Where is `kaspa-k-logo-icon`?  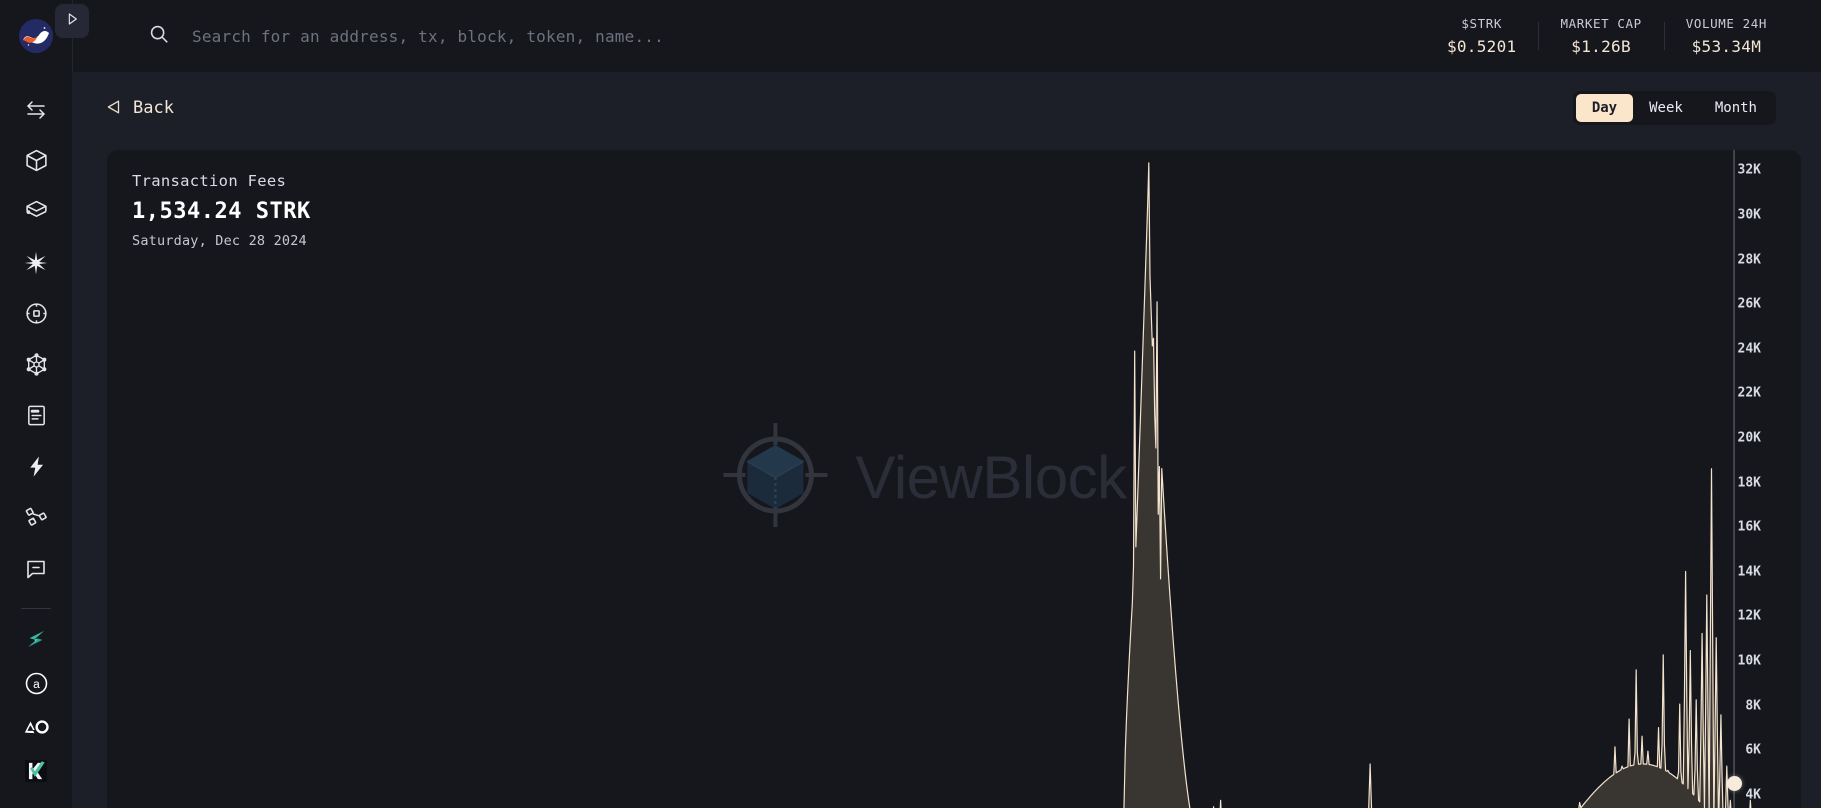
kaspa-k-logo-icon is located at coordinates (36, 773).